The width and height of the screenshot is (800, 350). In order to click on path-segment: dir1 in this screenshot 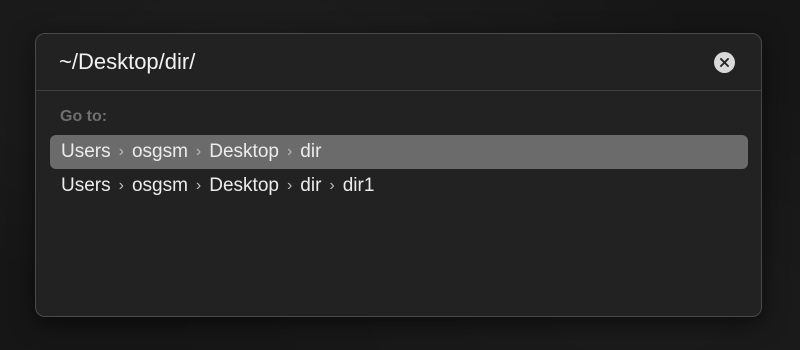, I will do `click(358, 185)`.